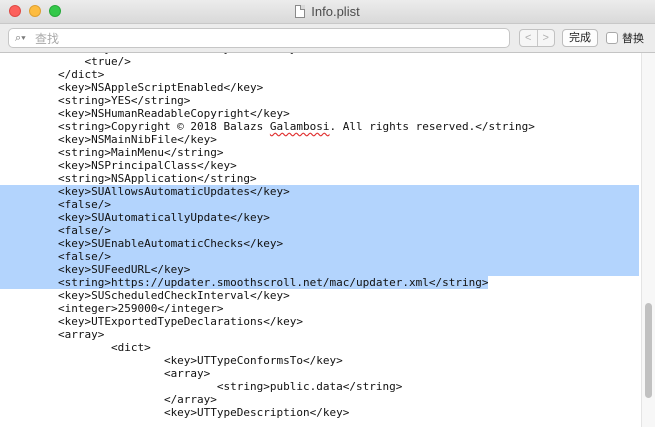  What do you see at coordinates (648, 240) in the screenshot?
I see `vertical-scrollbar` at bounding box center [648, 240].